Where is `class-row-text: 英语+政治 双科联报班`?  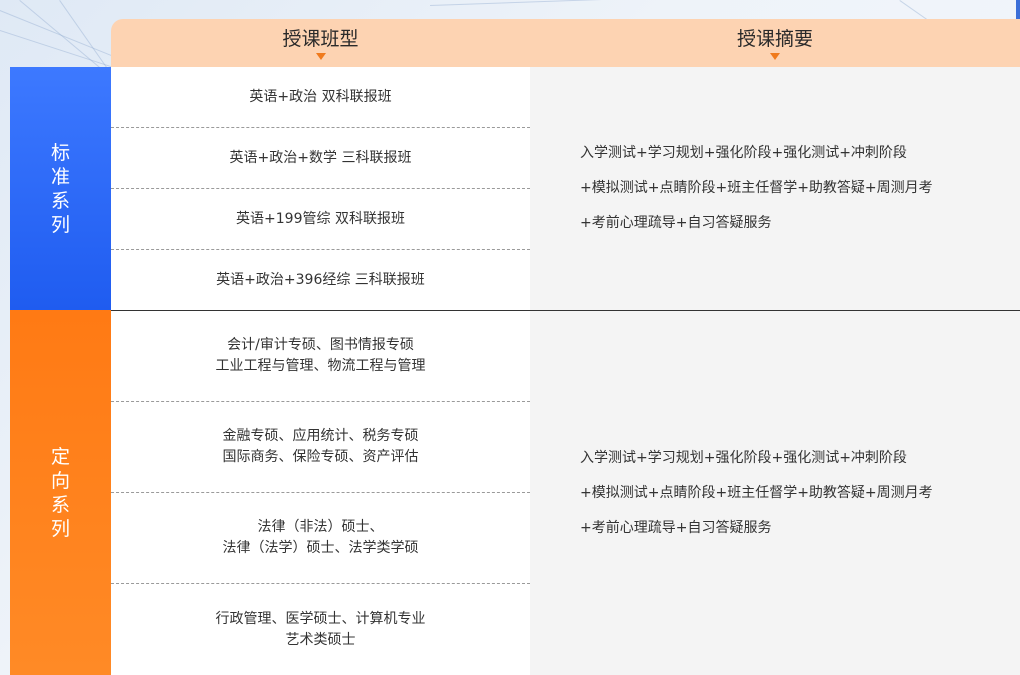
class-row-text: 英语+政治 双科联报班 is located at coordinates (320, 96).